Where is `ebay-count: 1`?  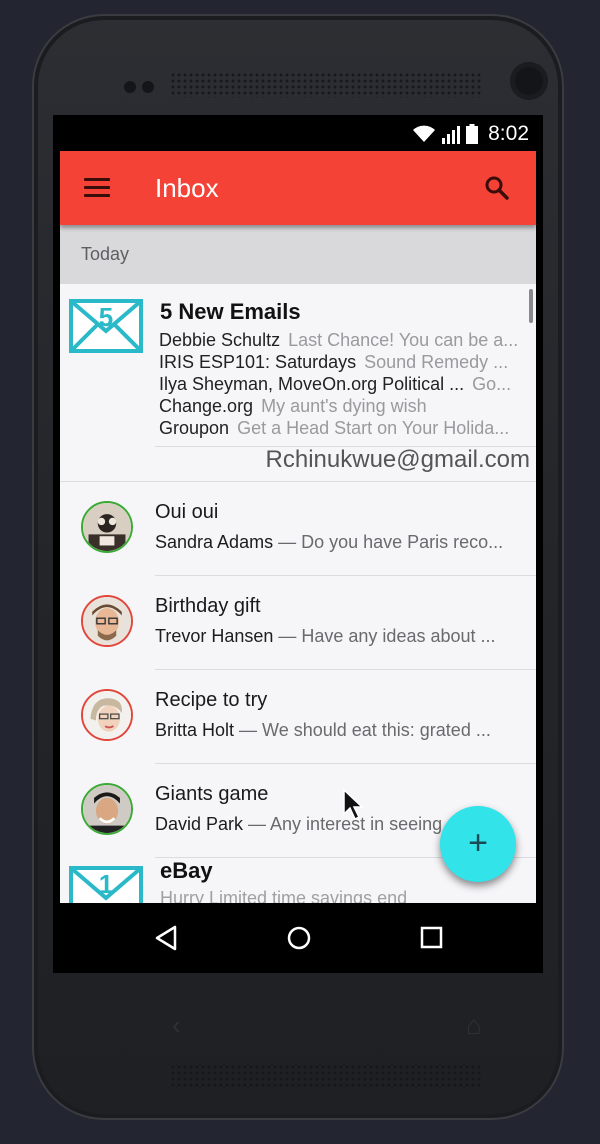 ebay-count: 1 is located at coordinates (106, 884).